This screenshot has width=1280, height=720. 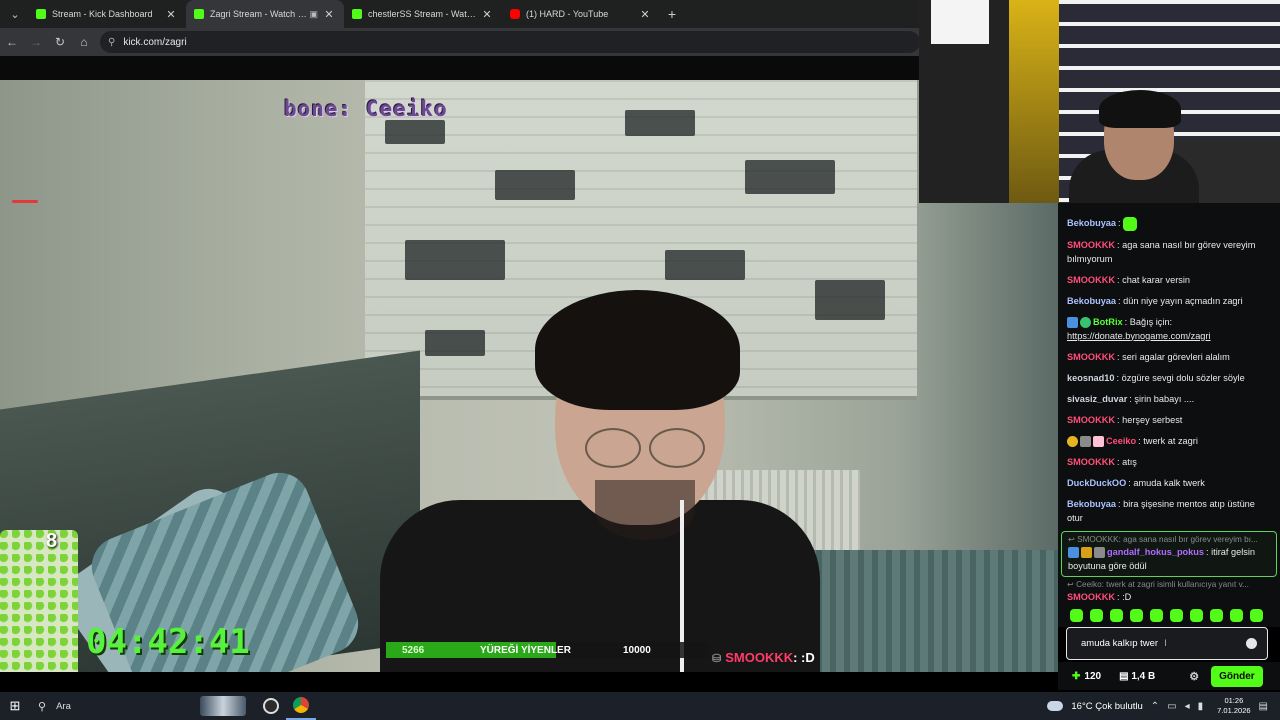 What do you see at coordinates (1194, 676) in the screenshot?
I see `gear-icon: ⚙` at bounding box center [1194, 676].